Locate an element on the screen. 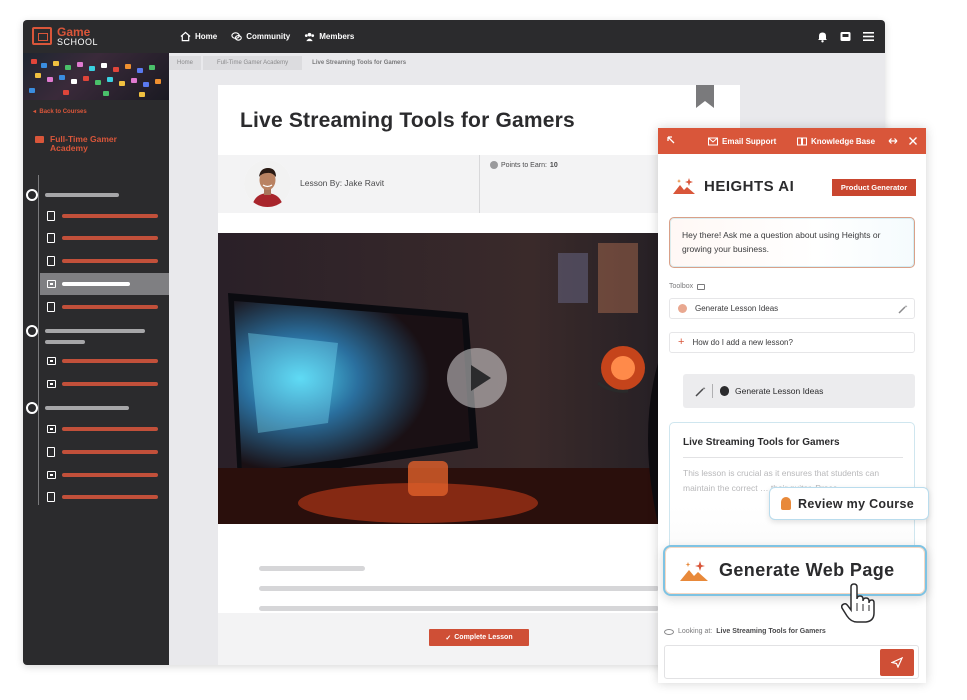  nav-members-label: Members is located at coordinates (337, 36).